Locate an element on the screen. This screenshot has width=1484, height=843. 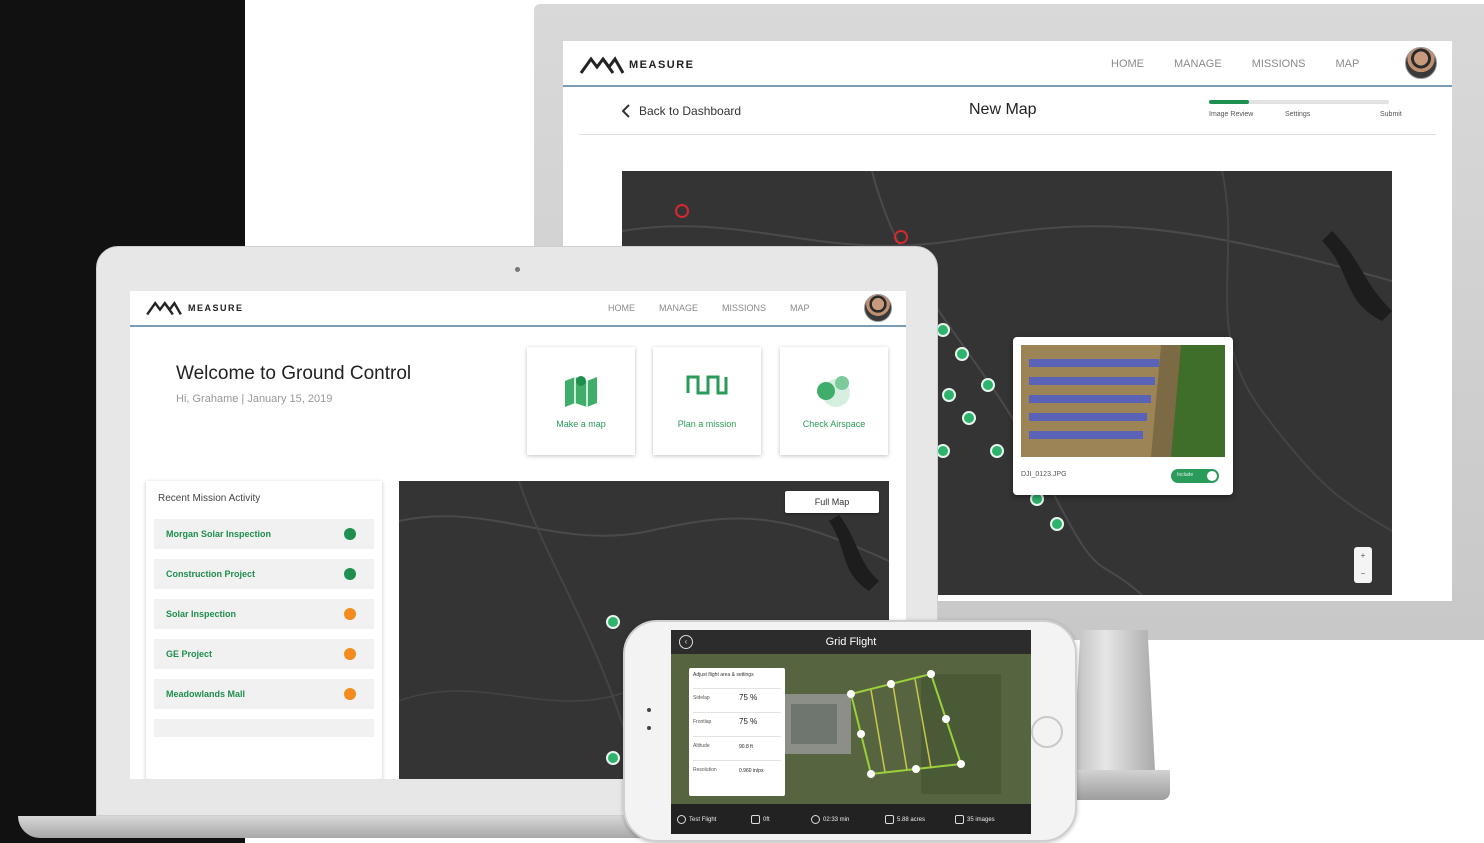
image-filename: DJI_0123.JPG is located at coordinates (1044, 474).